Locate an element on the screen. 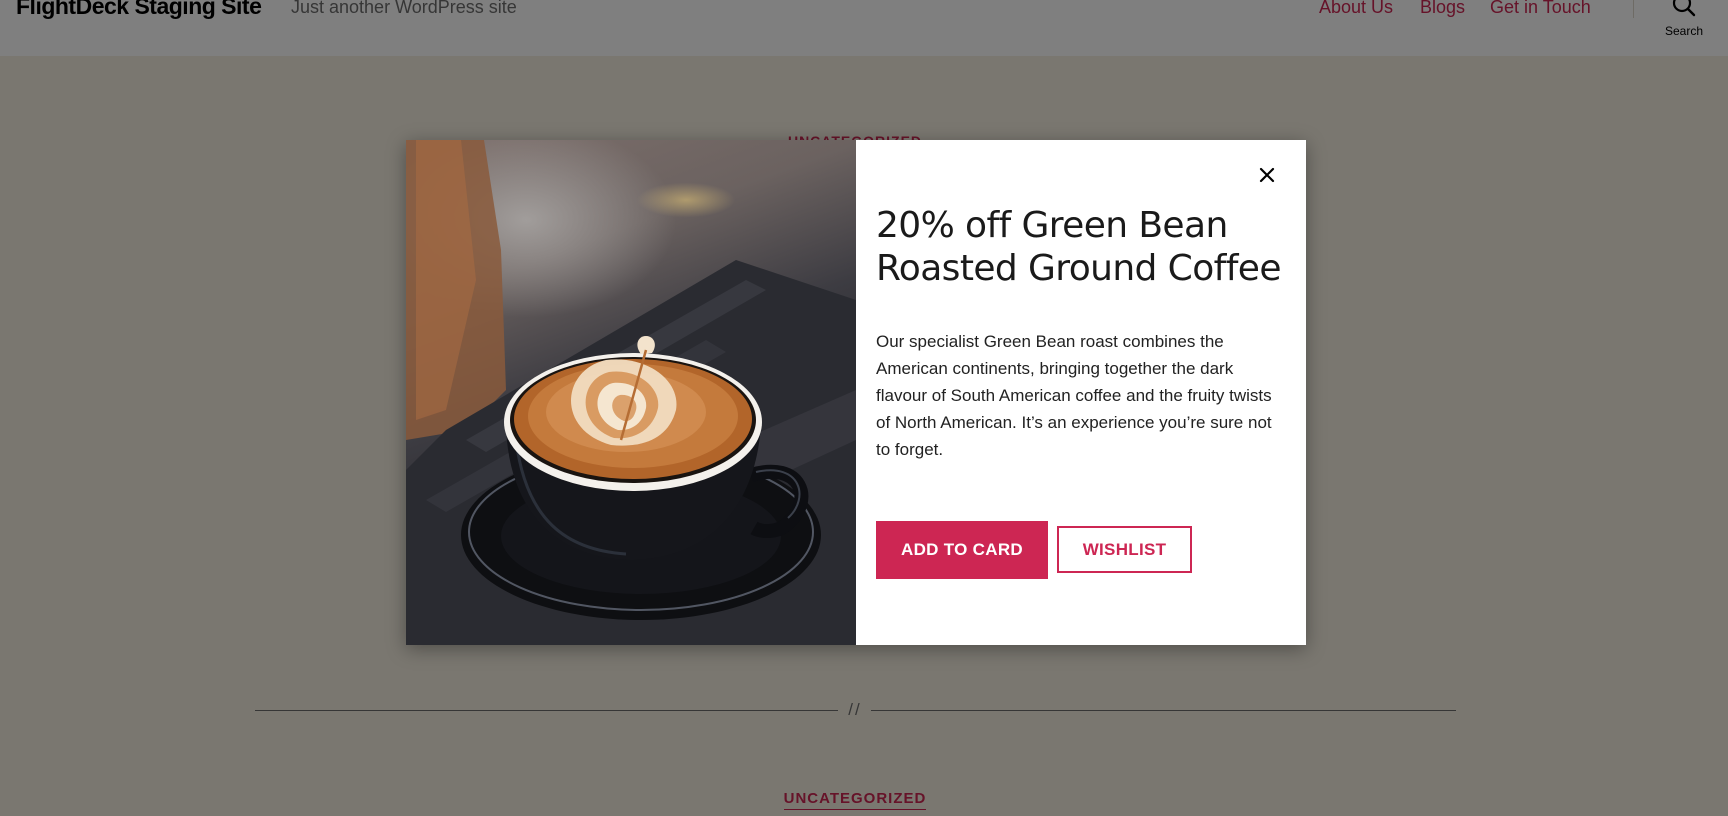 This screenshot has width=1728, height=816. promo-title: 20% off Green Bean Roasted Ground Coffee is located at coordinates (1078, 247).